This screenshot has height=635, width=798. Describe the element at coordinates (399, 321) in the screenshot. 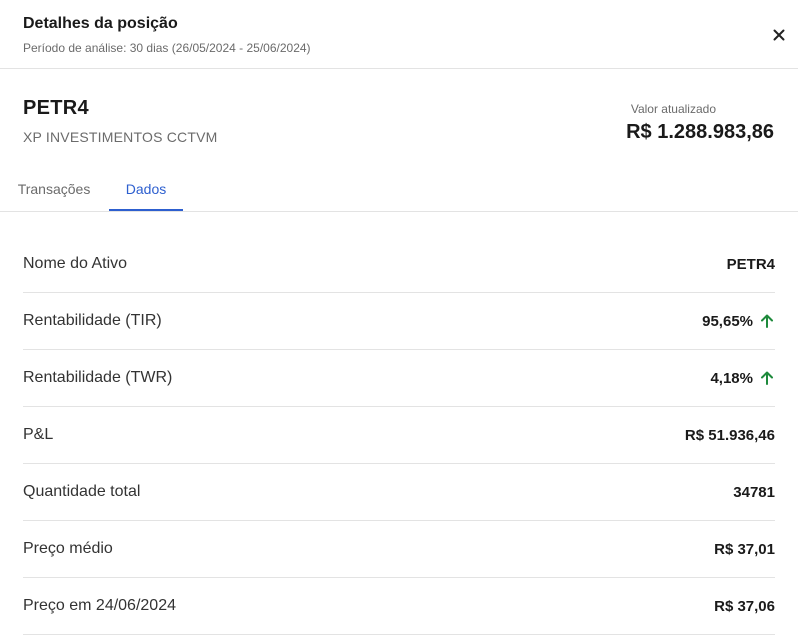

I see `row-tir: Rentabilidade (TIR) 95,65%` at that location.